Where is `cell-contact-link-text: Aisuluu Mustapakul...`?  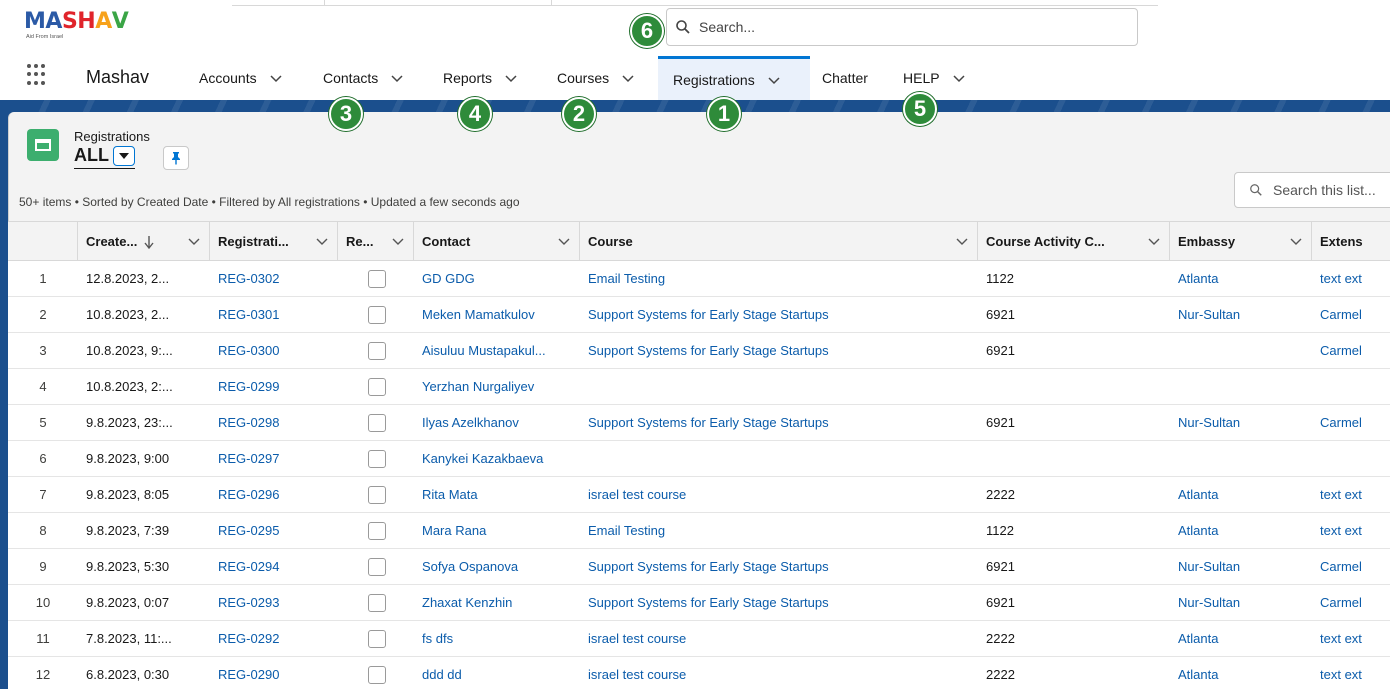 cell-contact-link-text: Aisuluu Mustapakul... is located at coordinates (484, 350).